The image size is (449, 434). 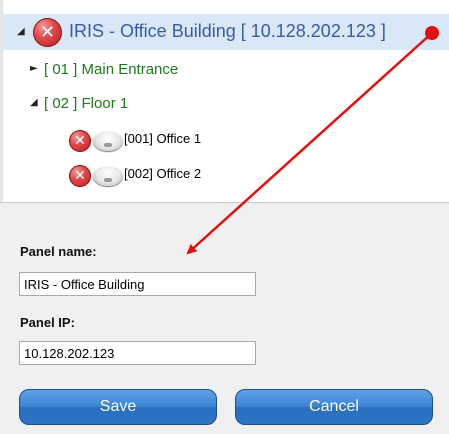 What do you see at coordinates (58, 251) in the screenshot?
I see `panel-name-label: Panel name:` at bounding box center [58, 251].